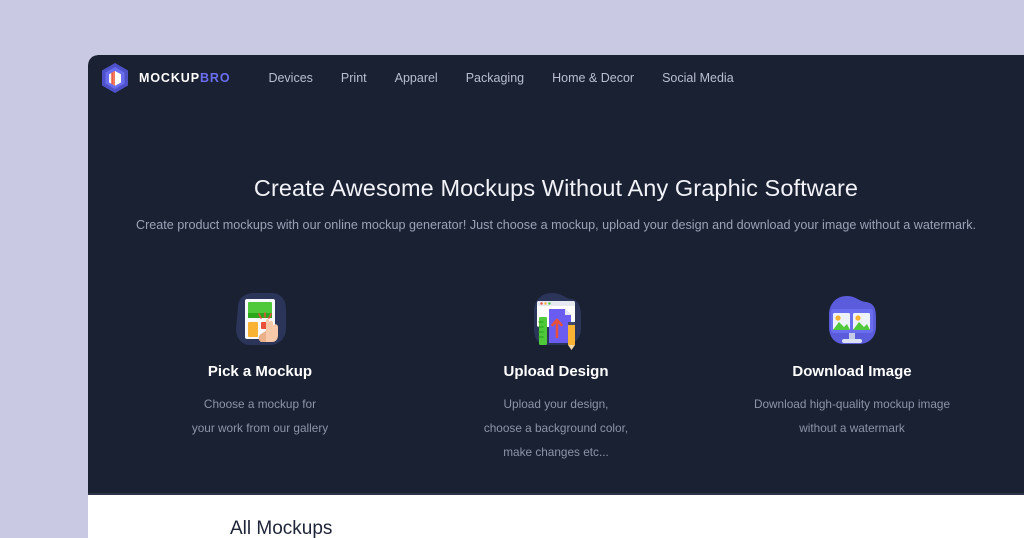 The image size is (1024, 538). I want to click on nav-item-print: Print, so click(354, 78).